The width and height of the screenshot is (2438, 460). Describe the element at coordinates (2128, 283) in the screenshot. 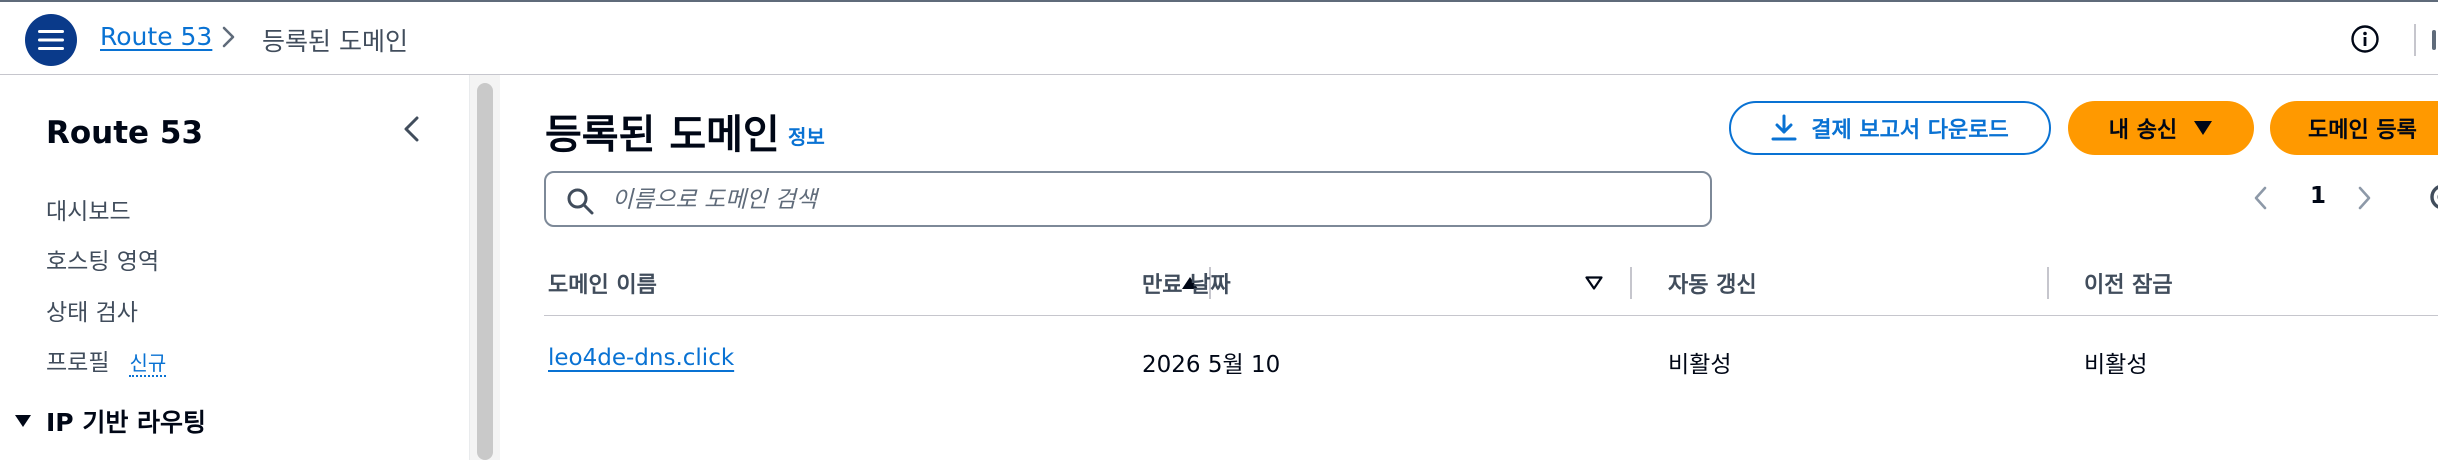

I see `column-header-transfer-lock: 이전 잠금` at that location.